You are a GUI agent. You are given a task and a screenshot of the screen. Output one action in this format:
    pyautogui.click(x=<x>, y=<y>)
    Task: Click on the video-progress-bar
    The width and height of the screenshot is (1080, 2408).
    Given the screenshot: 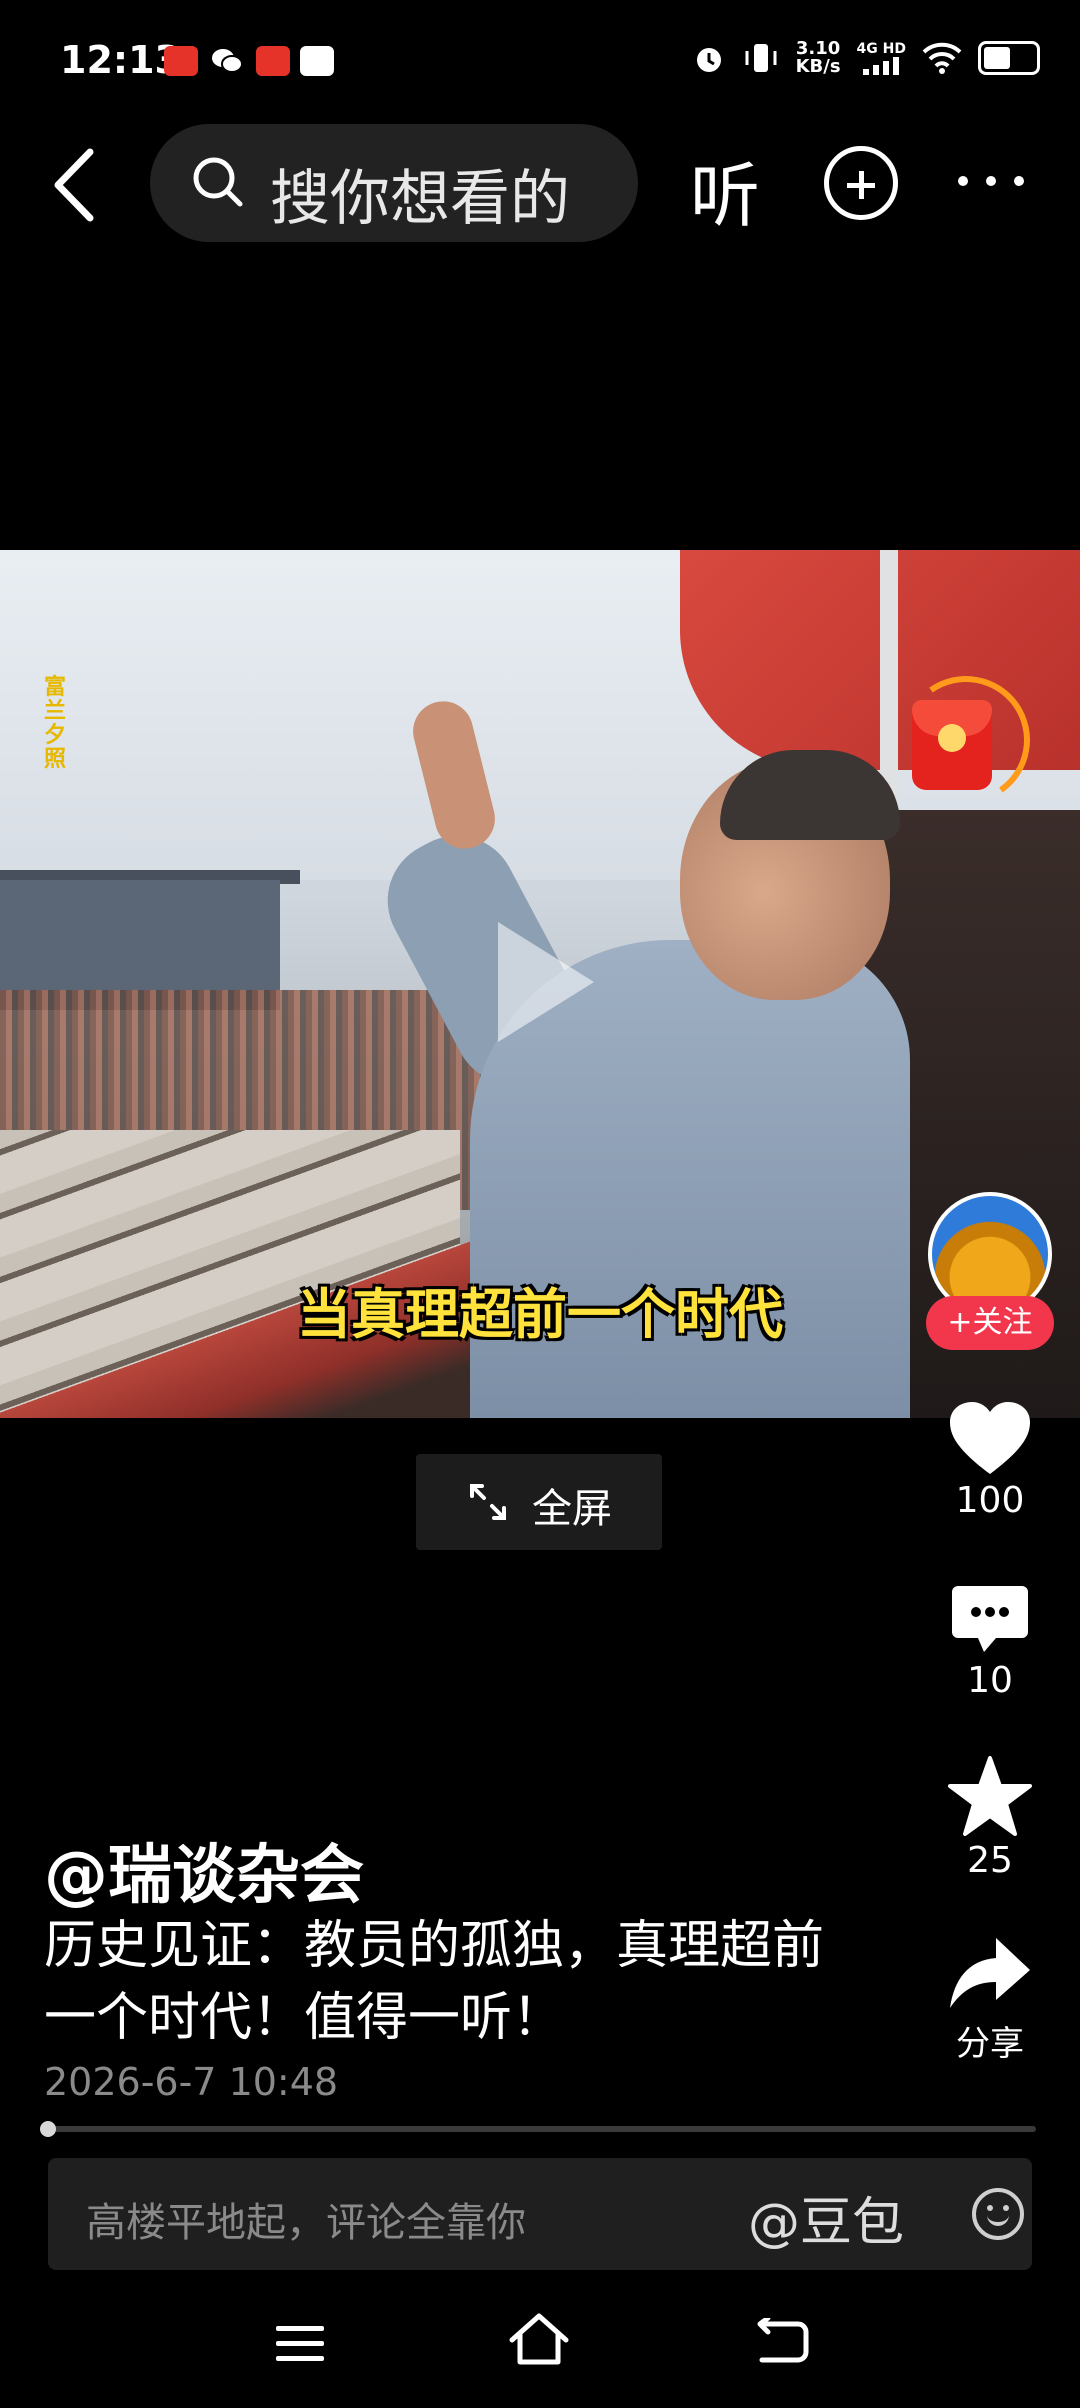 What is the action you would take?
    pyautogui.click(x=540, y=2129)
    